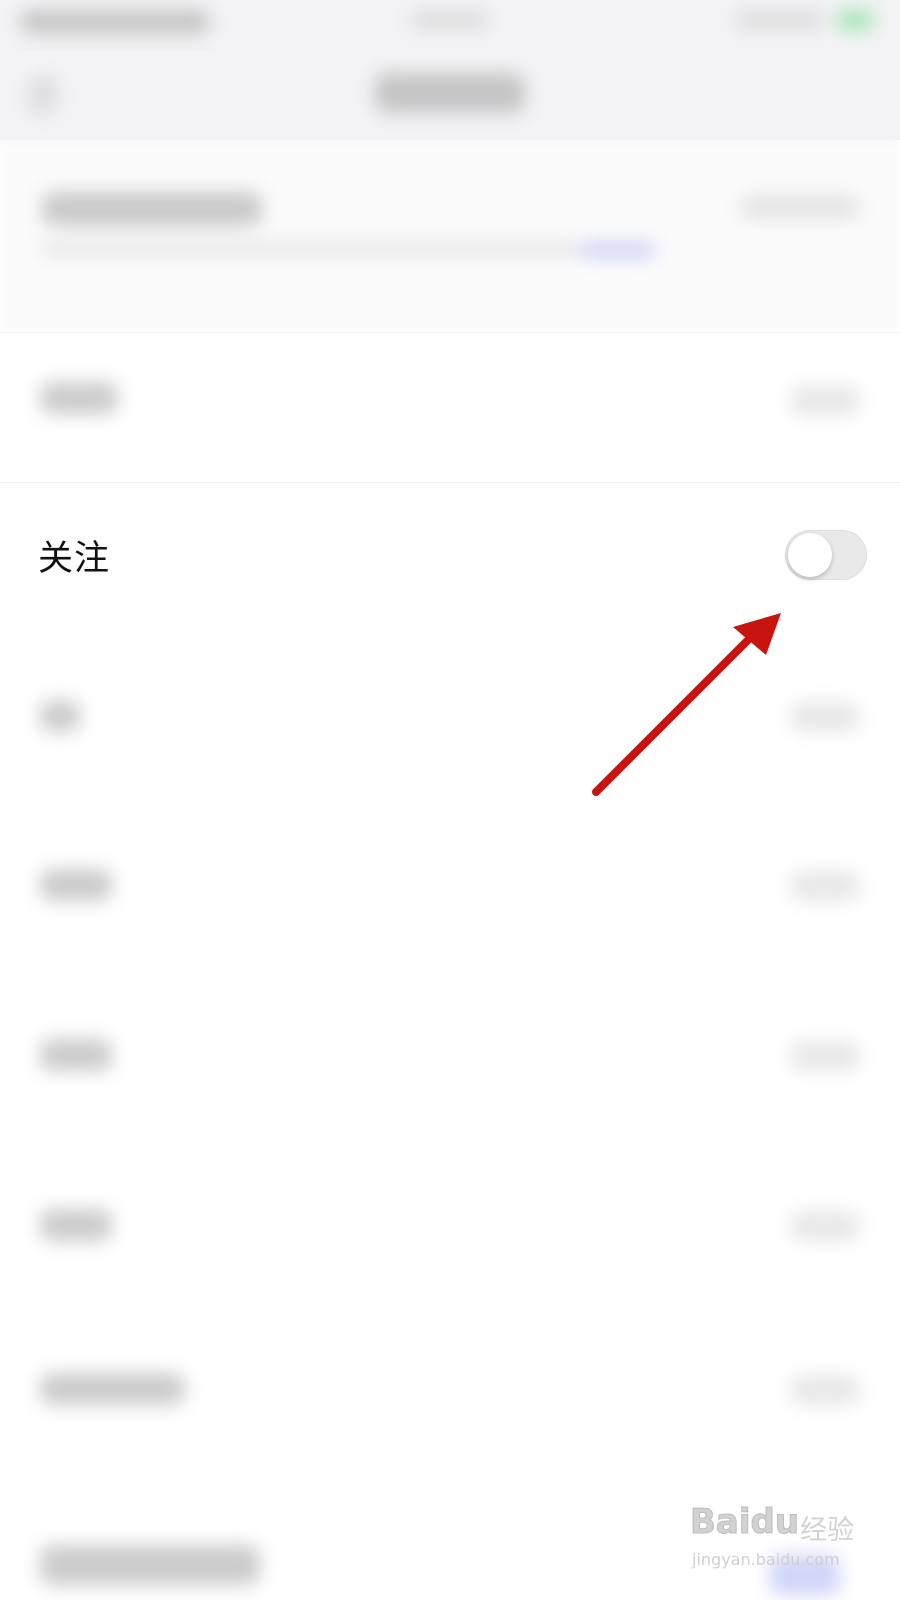 The height and width of the screenshot is (1600, 900). What do you see at coordinates (617, 250) in the screenshot?
I see `header-link-blurred` at bounding box center [617, 250].